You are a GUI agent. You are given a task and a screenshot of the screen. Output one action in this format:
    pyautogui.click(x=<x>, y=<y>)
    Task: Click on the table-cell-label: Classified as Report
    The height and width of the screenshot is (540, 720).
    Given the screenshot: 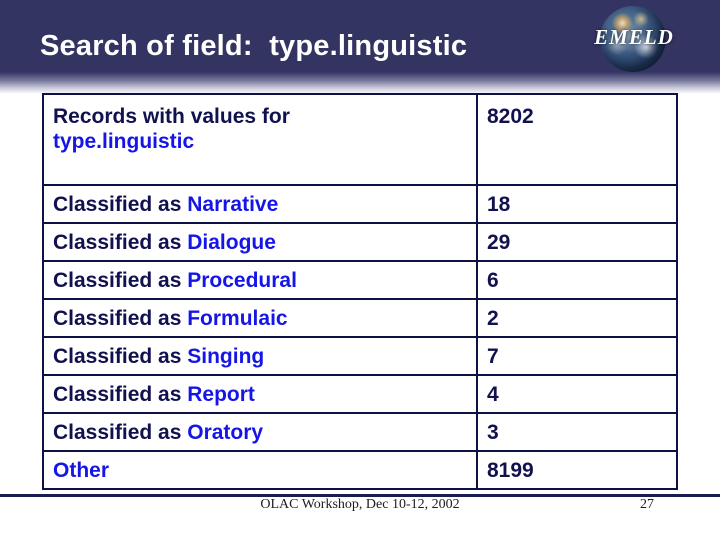 What is the action you would take?
    pyautogui.click(x=260, y=394)
    